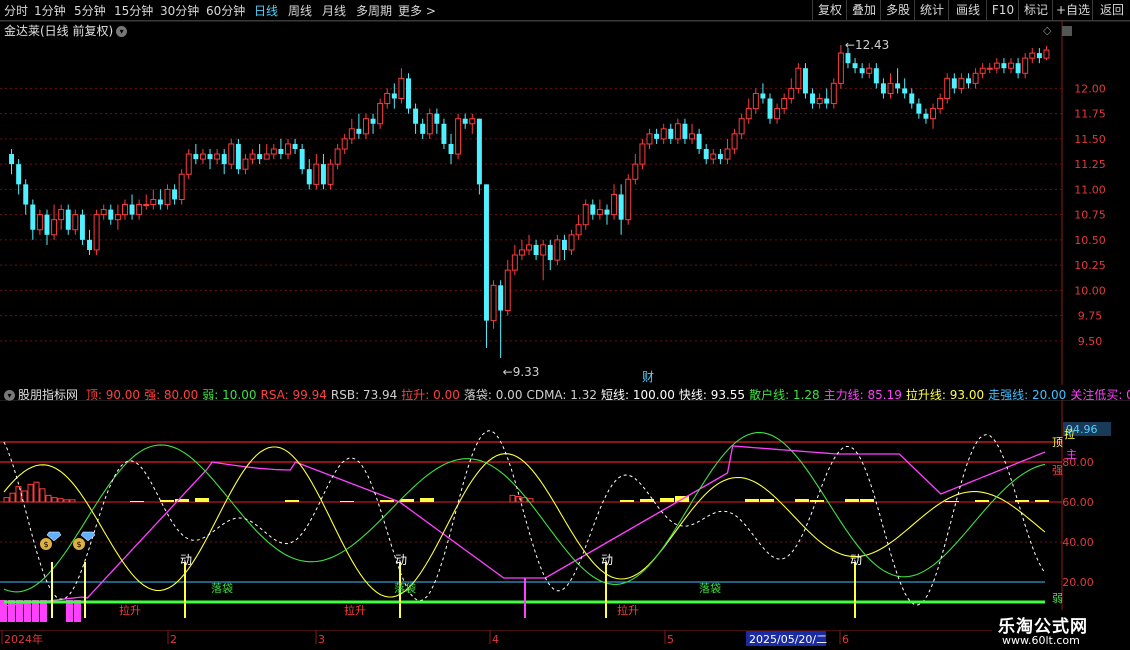 This screenshot has height=650, width=1130. Describe the element at coordinates (133, 10) in the screenshot. I see `period-tab-3: 15分钟` at that location.